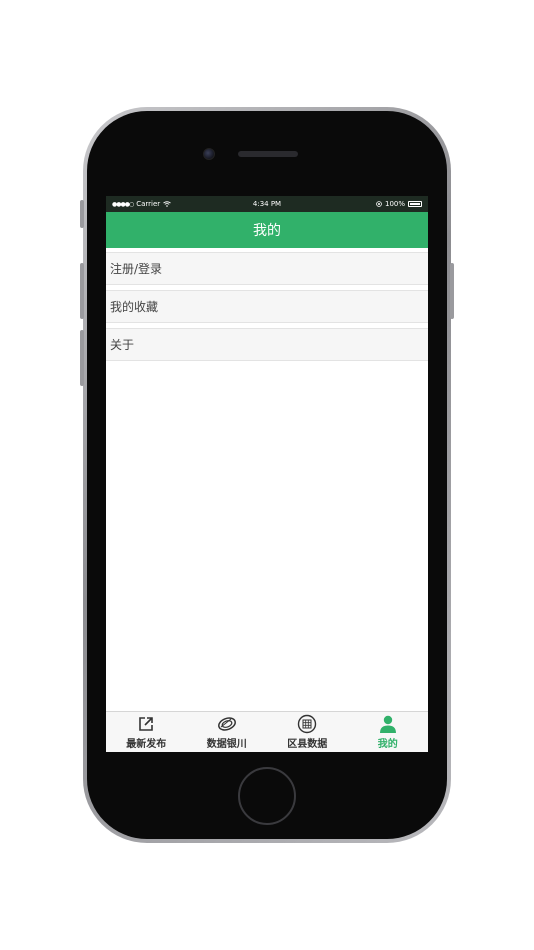 Image resolution: width=534 pixels, height=950 pixels. I want to click on tab-label: 区县数据, so click(307, 744).